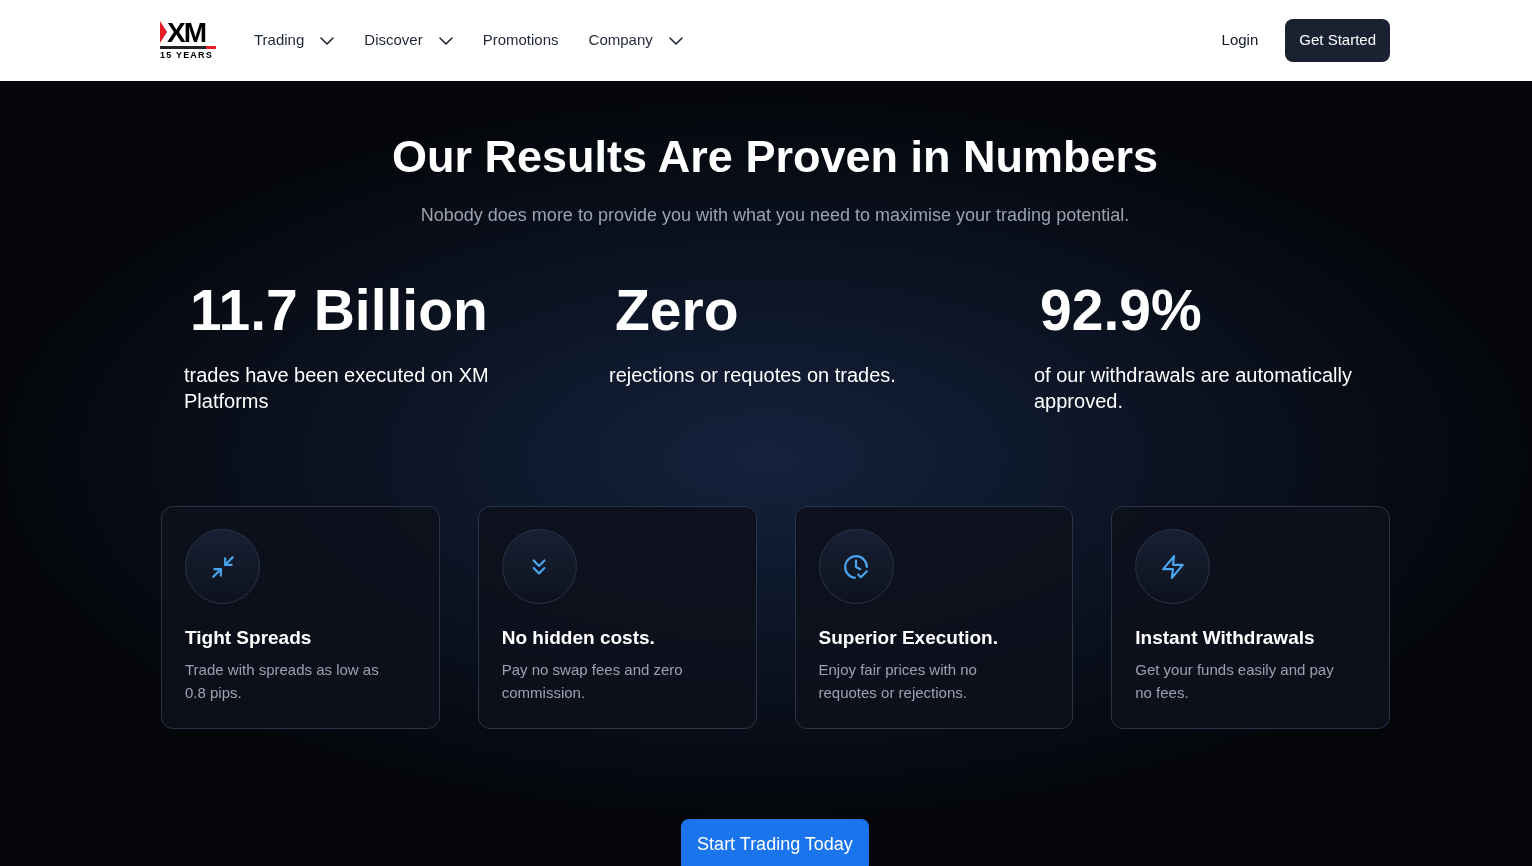 The width and height of the screenshot is (1532, 866). Describe the element at coordinates (520, 40) in the screenshot. I see `nav-menu-item: Promotions` at that location.